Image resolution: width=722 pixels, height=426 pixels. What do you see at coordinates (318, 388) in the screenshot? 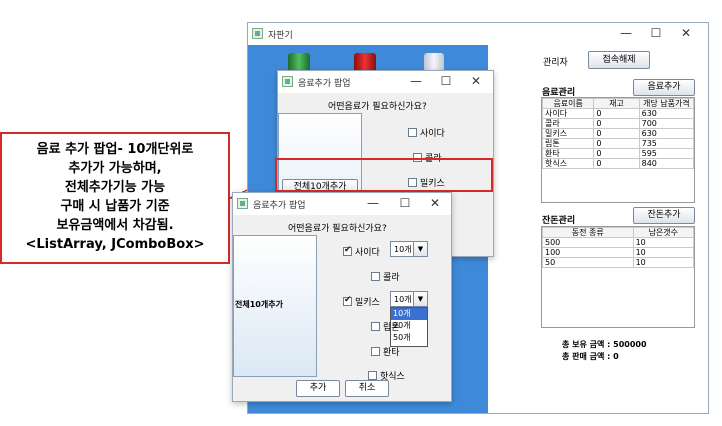
I see `add-button: 추가` at bounding box center [318, 388].